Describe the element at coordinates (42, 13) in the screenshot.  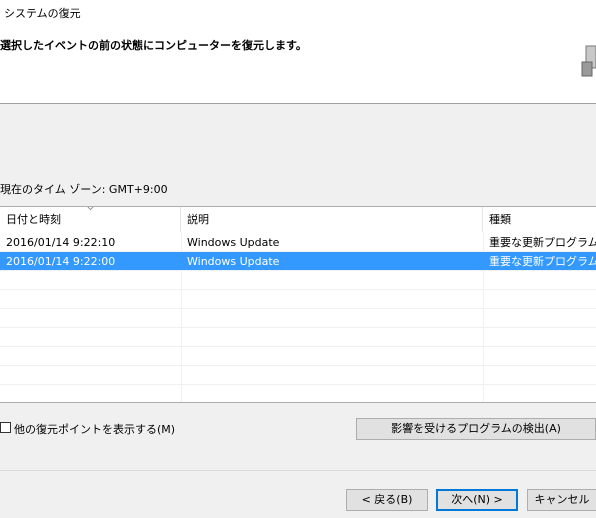
I see `window-title: システムの復元` at that location.